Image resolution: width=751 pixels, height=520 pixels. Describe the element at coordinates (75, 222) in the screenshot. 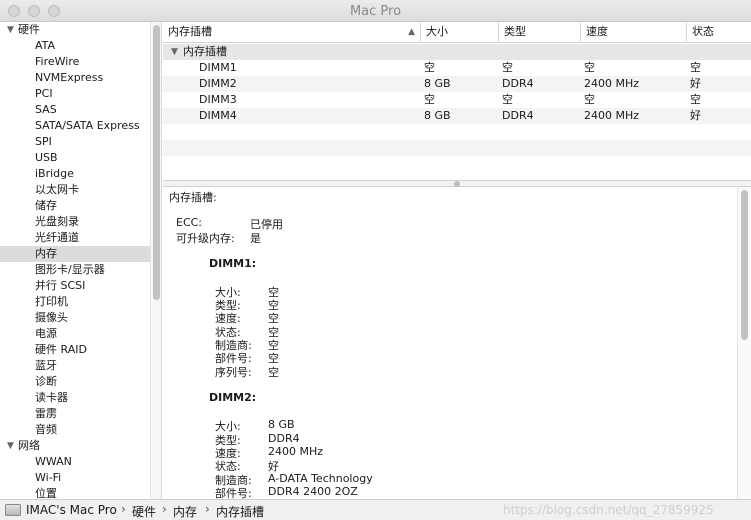

I see `sidebar-item-disc-burning: 光盘刻录` at that location.